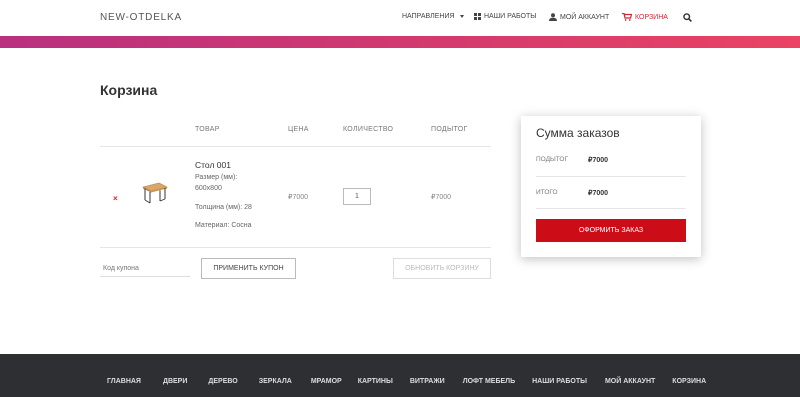 This screenshot has width=800, height=397. What do you see at coordinates (115, 198) in the screenshot?
I see `remove-item-button: ×` at bounding box center [115, 198].